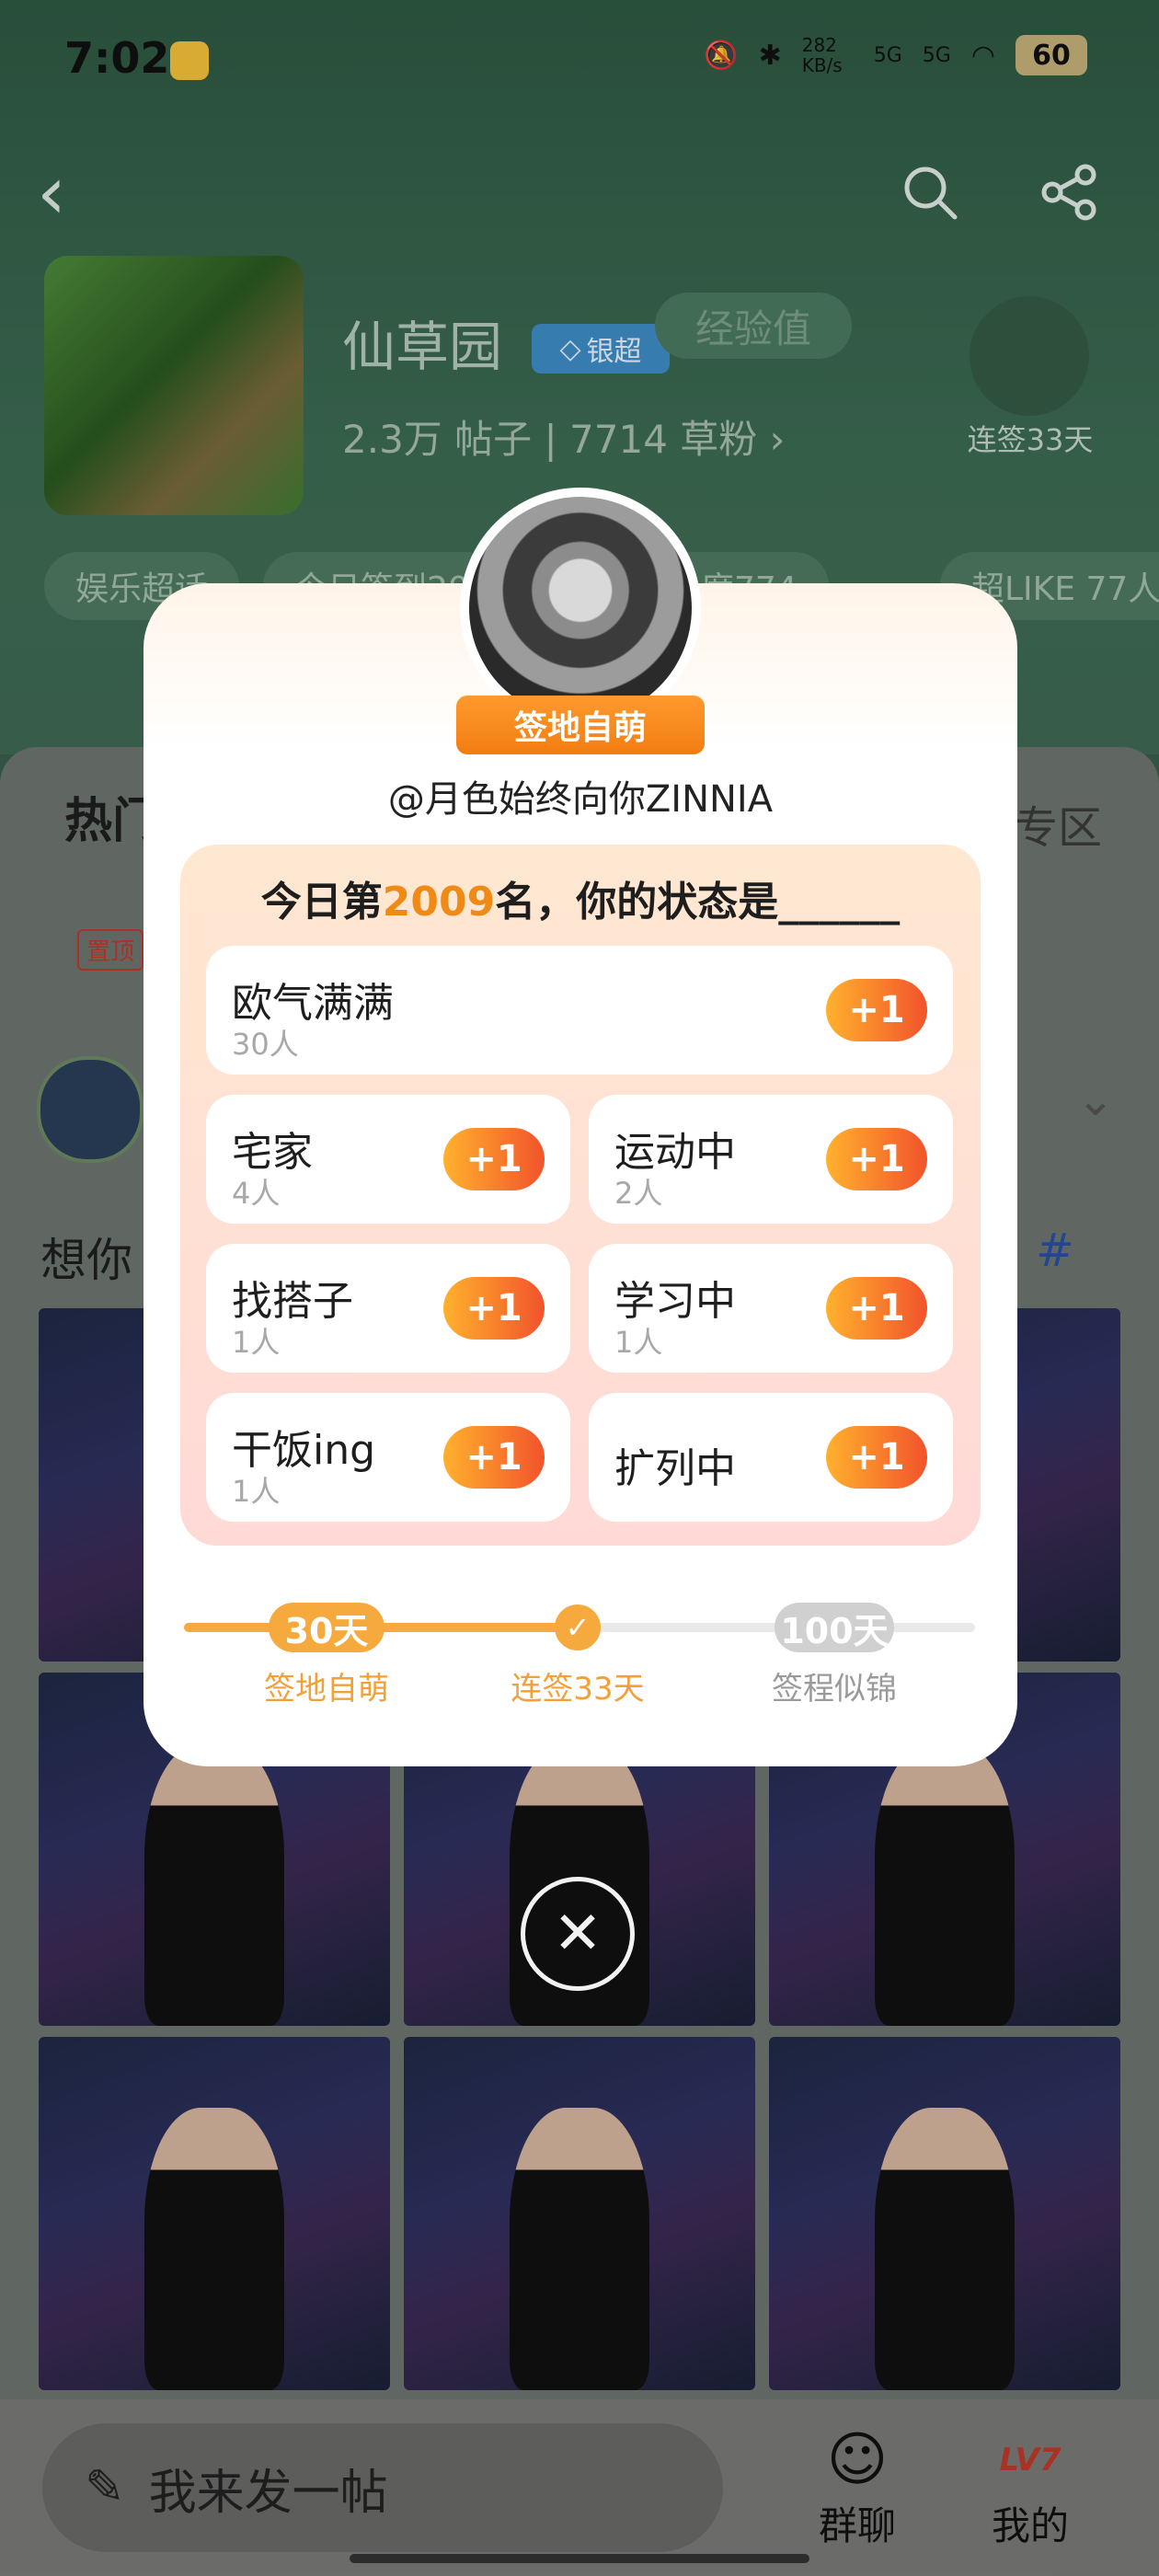  What do you see at coordinates (313, 1003) in the screenshot?
I see `status-label: 欧气满满` at bounding box center [313, 1003].